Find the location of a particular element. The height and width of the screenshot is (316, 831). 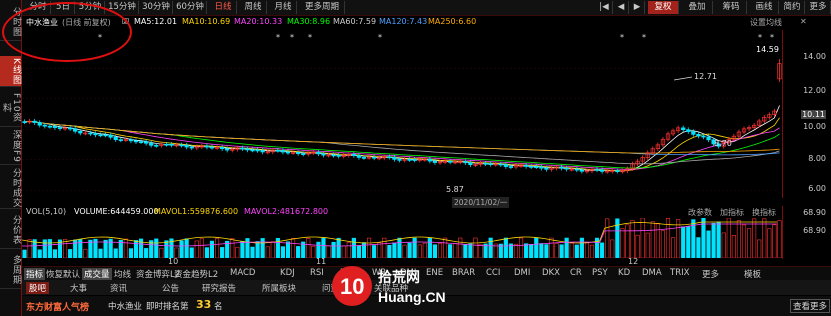

bottom-tab: 资讯 is located at coordinates (118, 288).